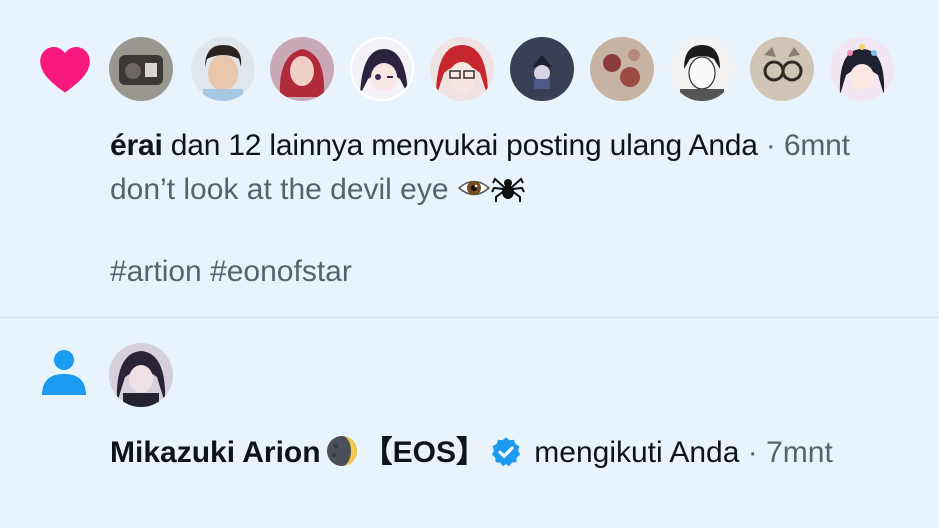 This screenshot has width=939, height=528. I want to click on moon-emoji-icon, so click(341, 451).